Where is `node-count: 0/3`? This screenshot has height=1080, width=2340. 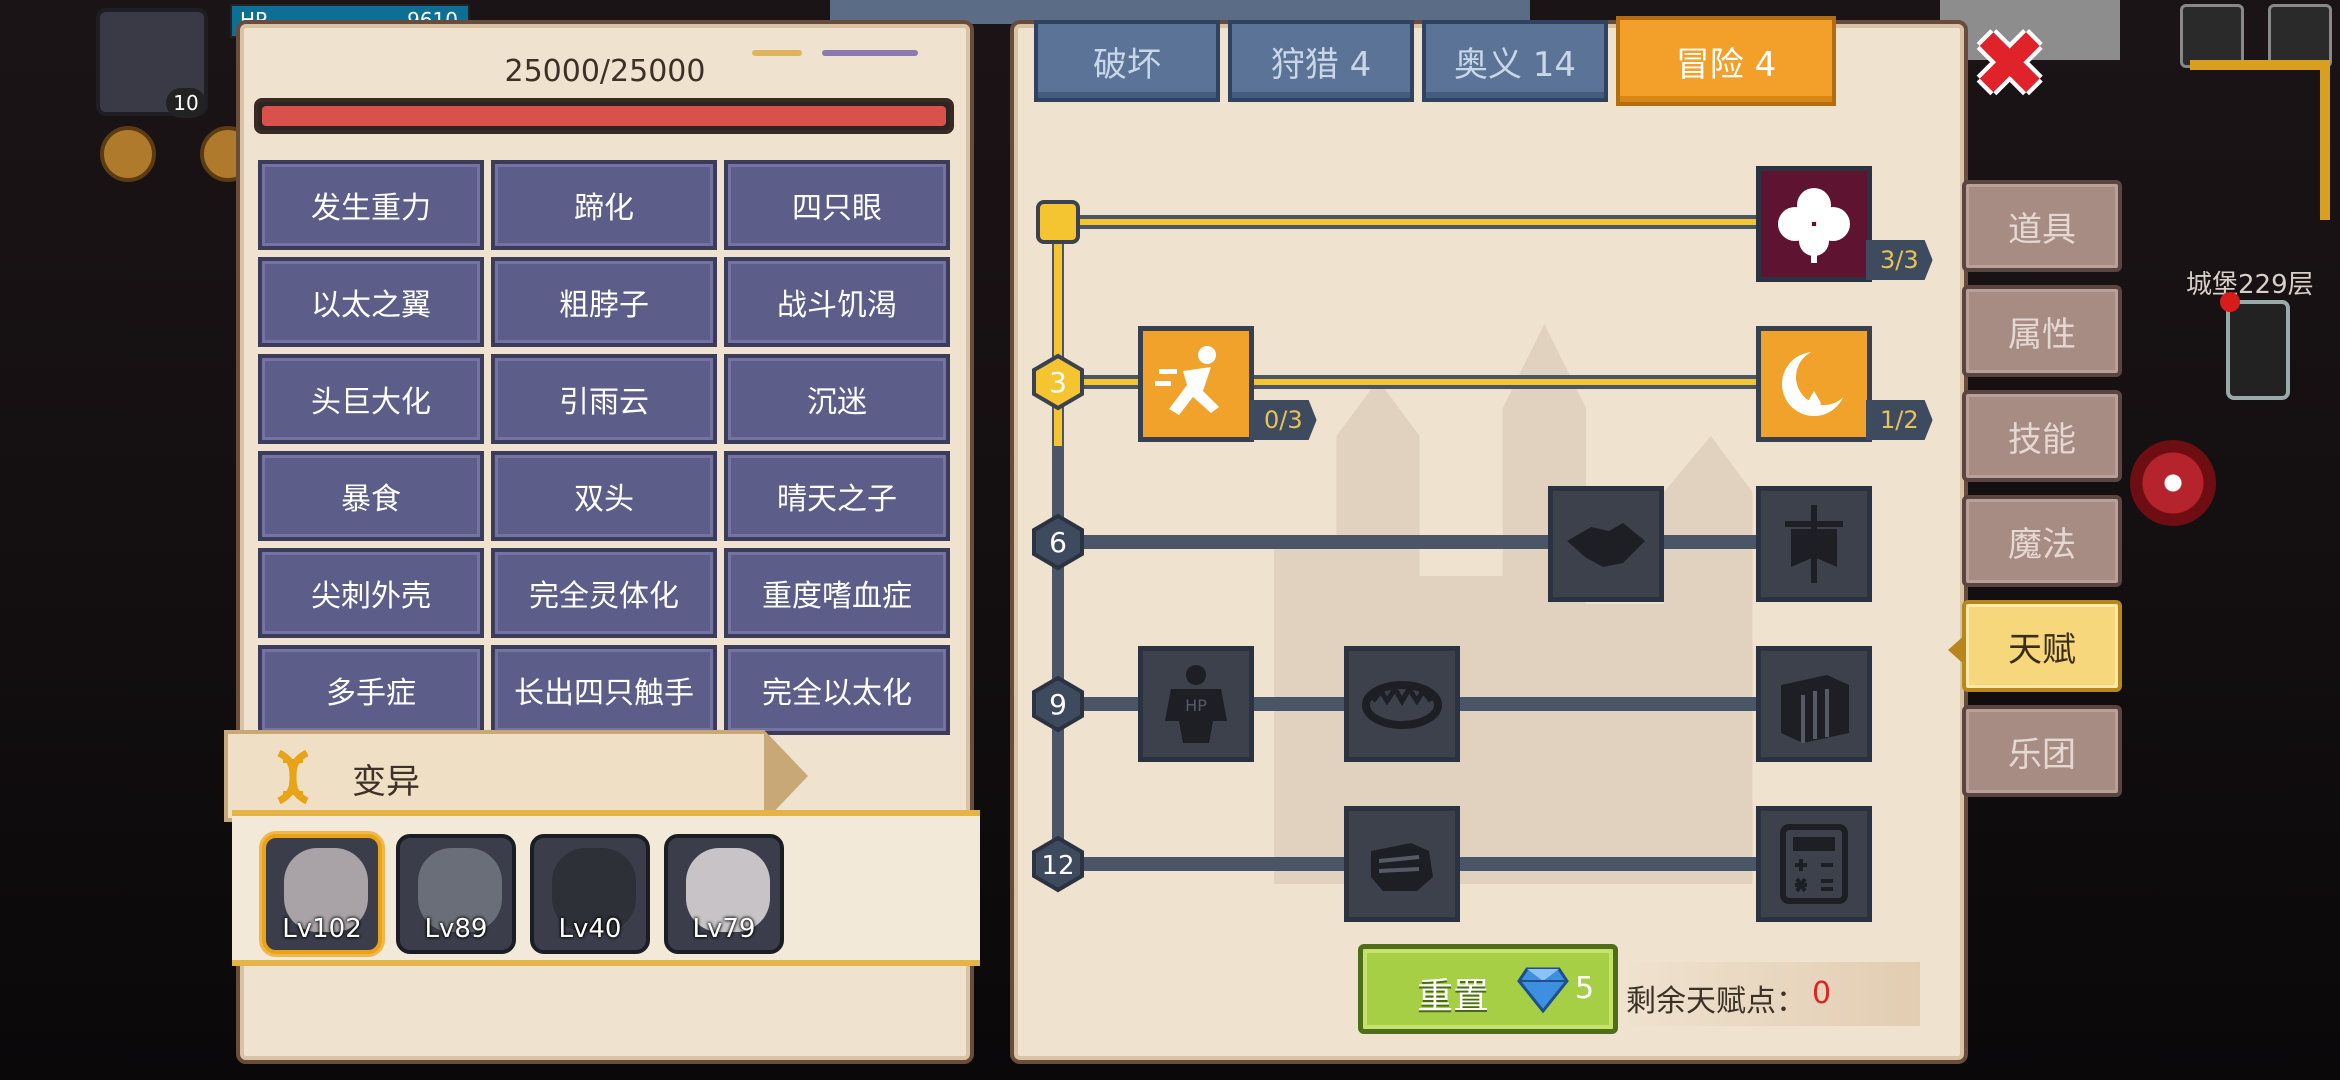 node-count: 0/3 is located at coordinates (1283, 420).